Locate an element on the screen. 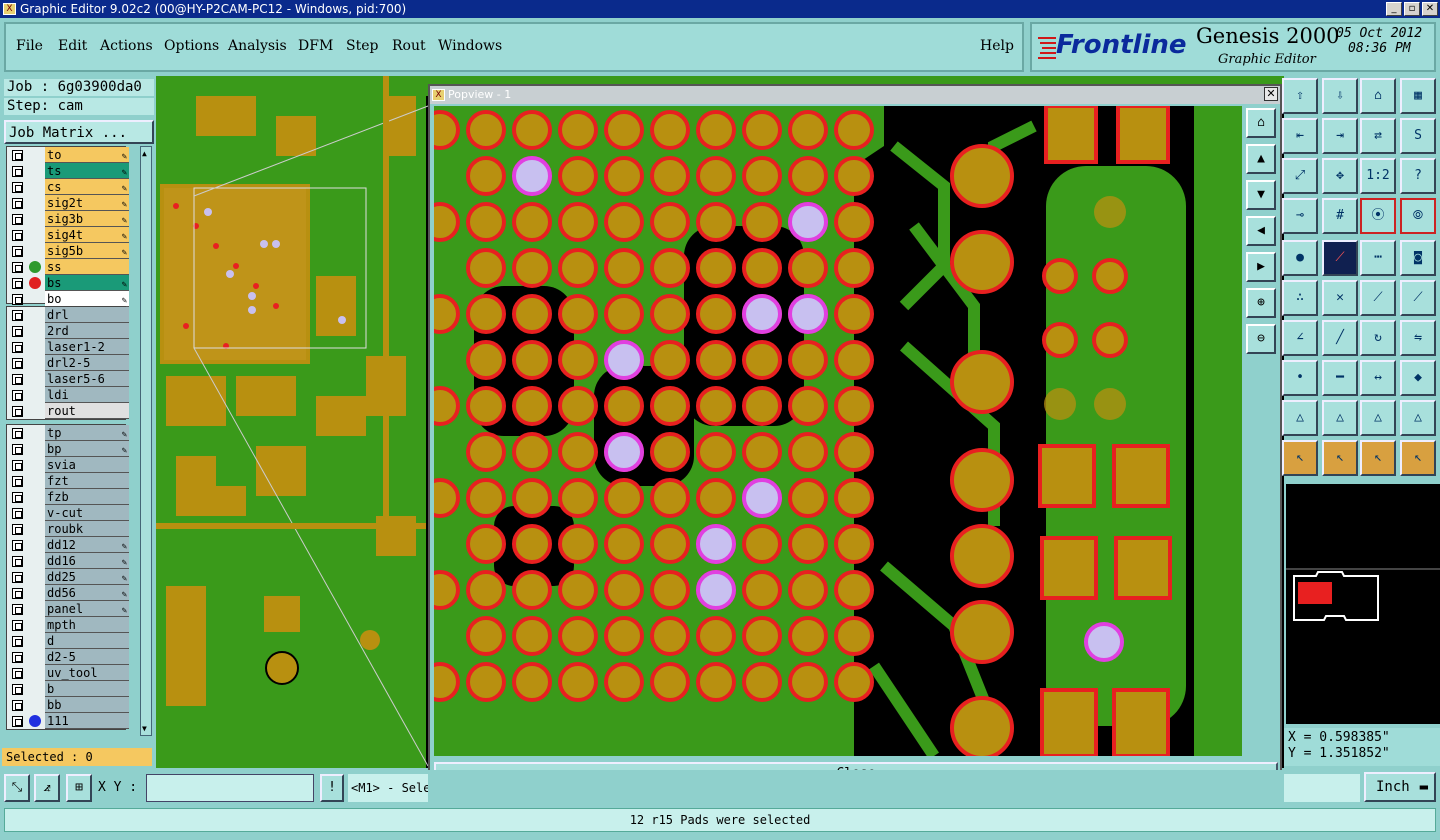  close-window-icon: ✕ is located at coordinates (1430, 9).